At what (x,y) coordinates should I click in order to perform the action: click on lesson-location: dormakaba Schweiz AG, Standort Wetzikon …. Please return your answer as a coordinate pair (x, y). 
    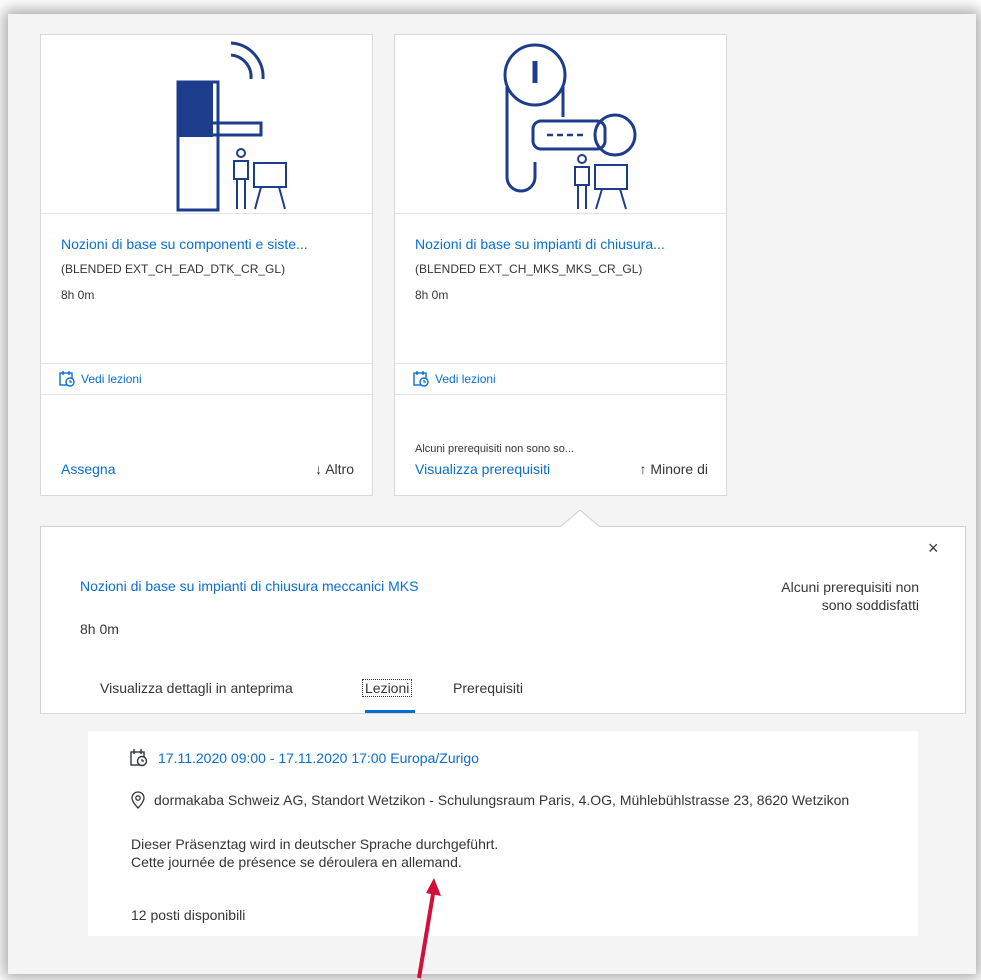
    Looking at the image, I should click on (502, 800).